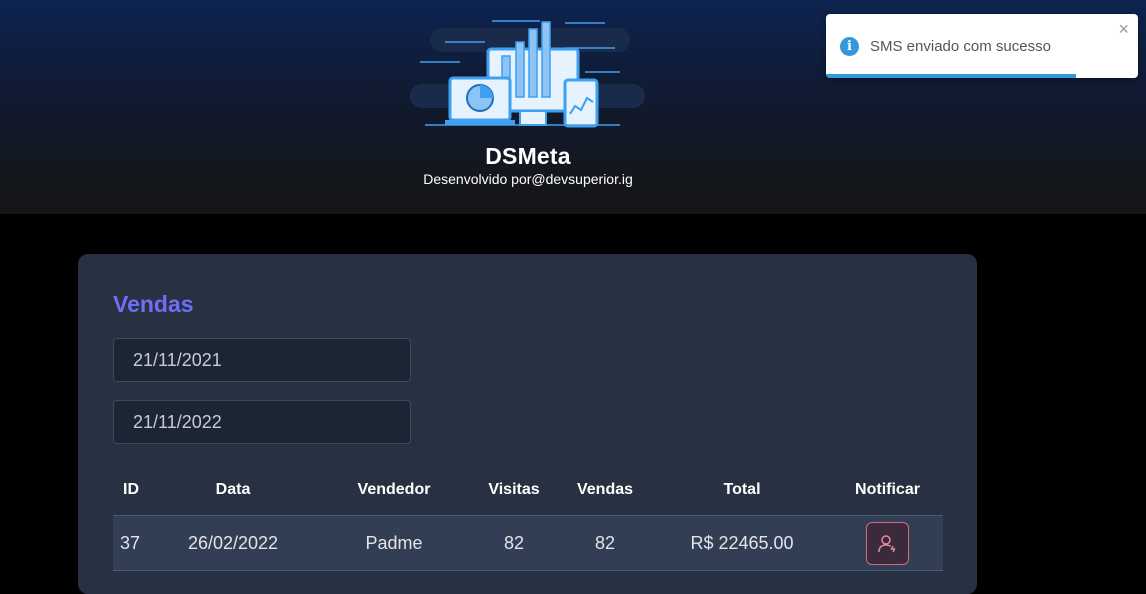 This screenshot has height=594, width=1146. Describe the element at coordinates (394, 489) in the screenshot. I see `column-header-seller: Vendedor` at that location.